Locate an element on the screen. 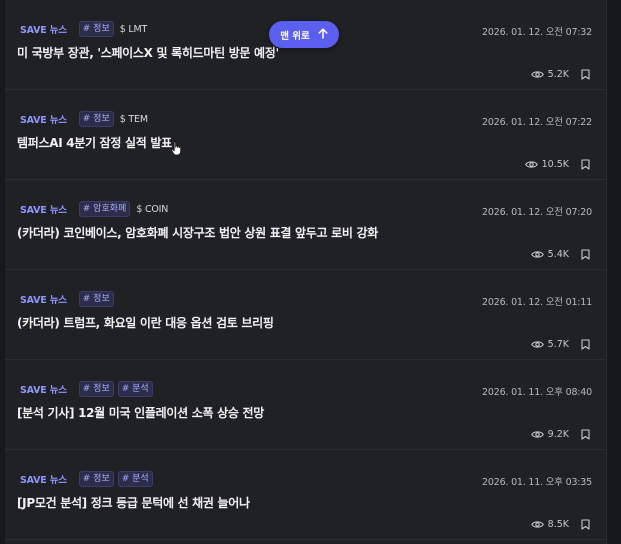 The height and width of the screenshot is (544, 621). view-count: 10.5K is located at coordinates (555, 164).